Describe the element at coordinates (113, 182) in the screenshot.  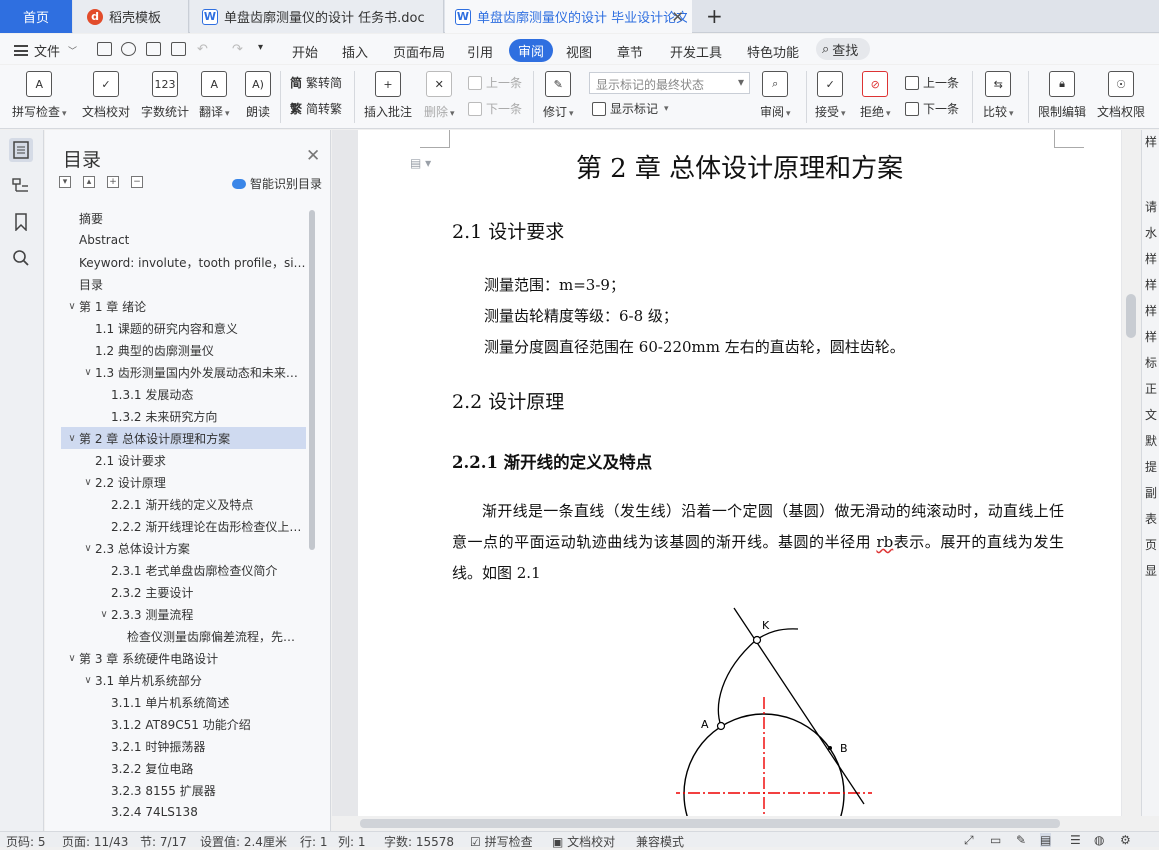
I see `add-heading-icon: +` at that location.